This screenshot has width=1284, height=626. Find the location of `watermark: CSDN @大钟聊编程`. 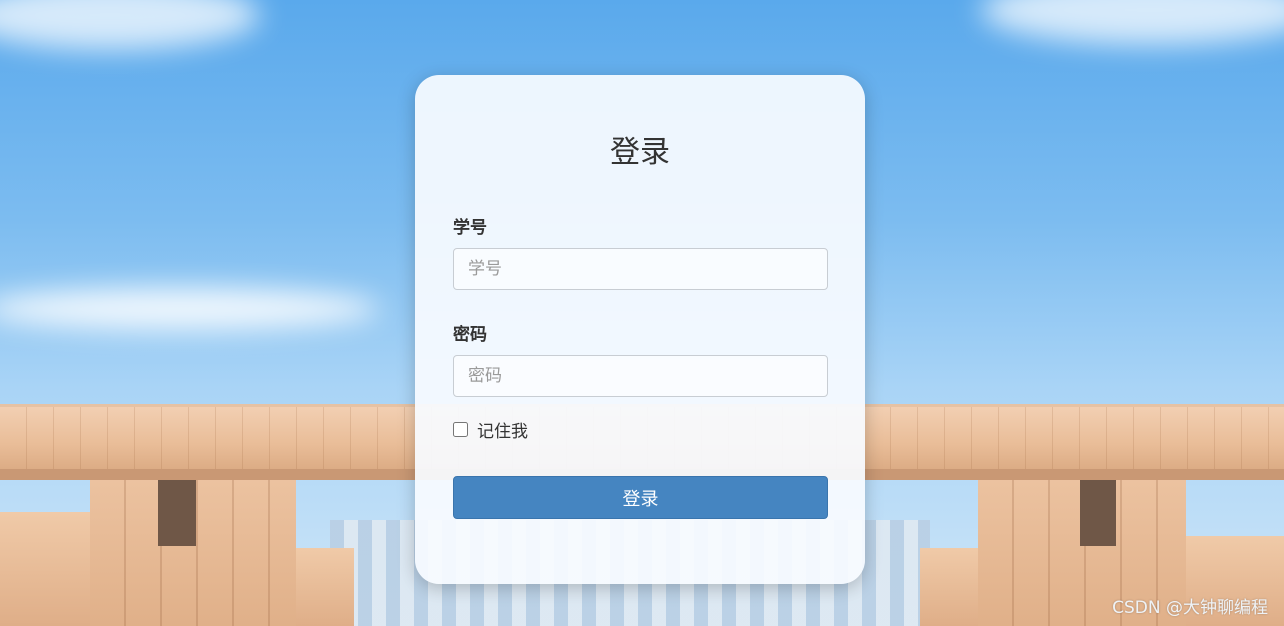

watermark: CSDN @大钟聊编程 is located at coordinates (1190, 608).